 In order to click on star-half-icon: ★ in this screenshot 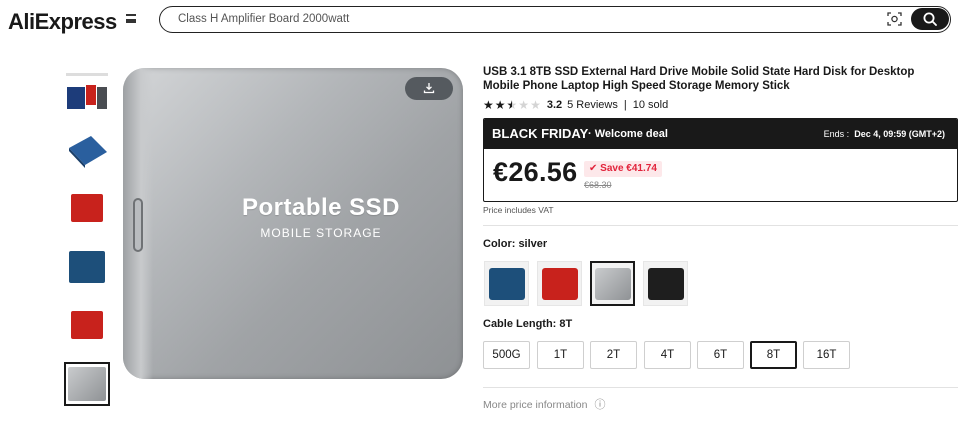, I will do `click(512, 104)`.